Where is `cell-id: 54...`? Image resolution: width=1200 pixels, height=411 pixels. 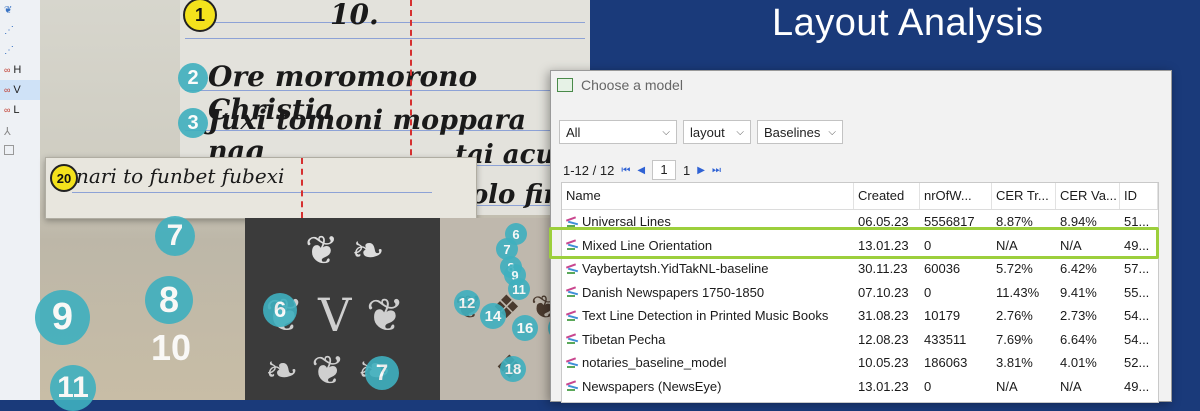 cell-id: 54... is located at coordinates (1137, 339).